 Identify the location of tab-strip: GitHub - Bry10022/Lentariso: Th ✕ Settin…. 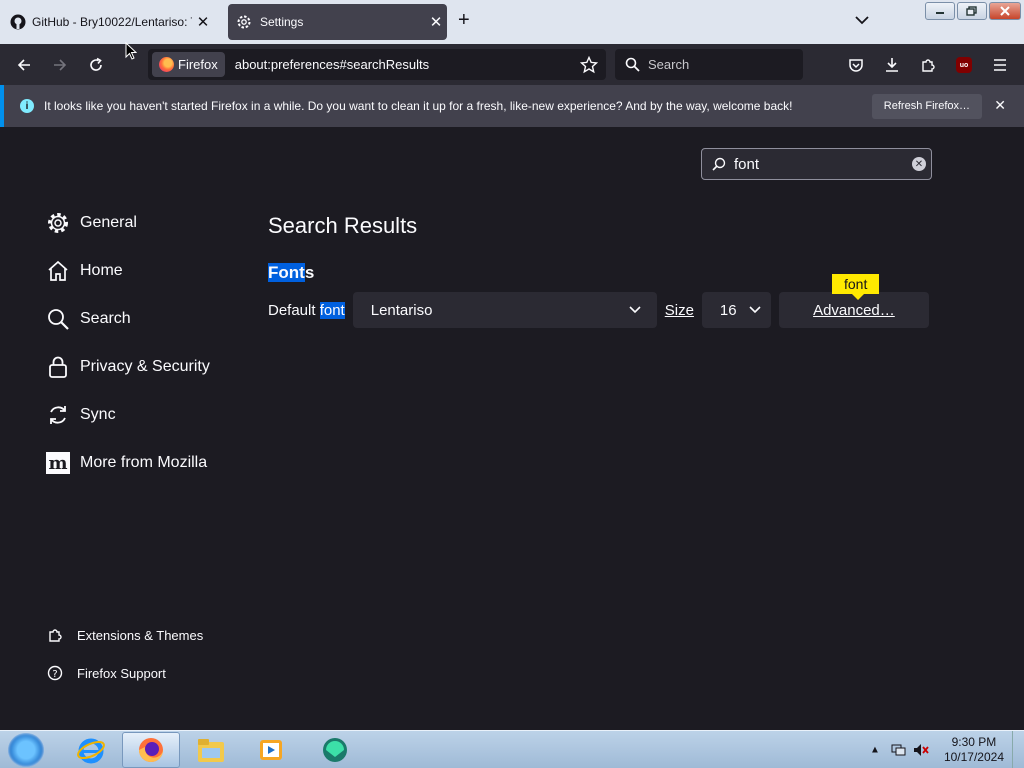
(512, 22).